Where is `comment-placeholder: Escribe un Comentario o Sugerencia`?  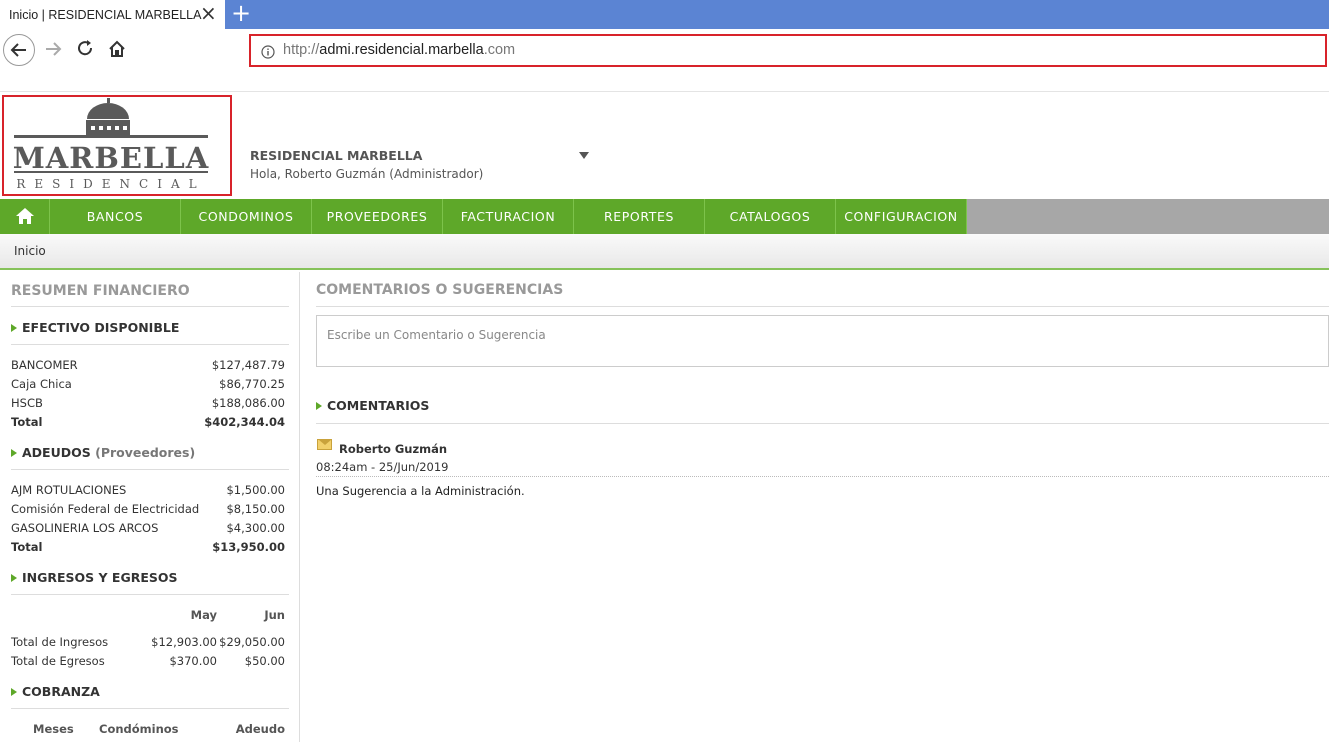
comment-placeholder: Escribe un Comentario o Sugerencia is located at coordinates (436, 335).